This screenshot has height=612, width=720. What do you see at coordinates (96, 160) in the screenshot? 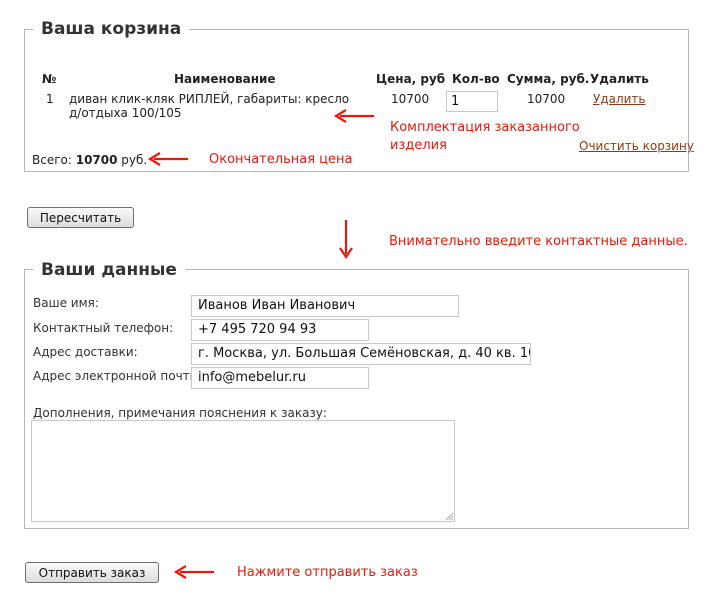
I see `total-value: 10700` at bounding box center [96, 160].